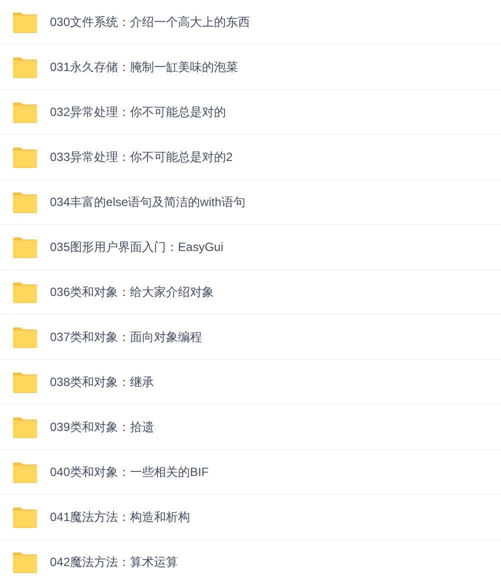  I want to click on folder-name: 039类和对象：拾遗, so click(102, 427).